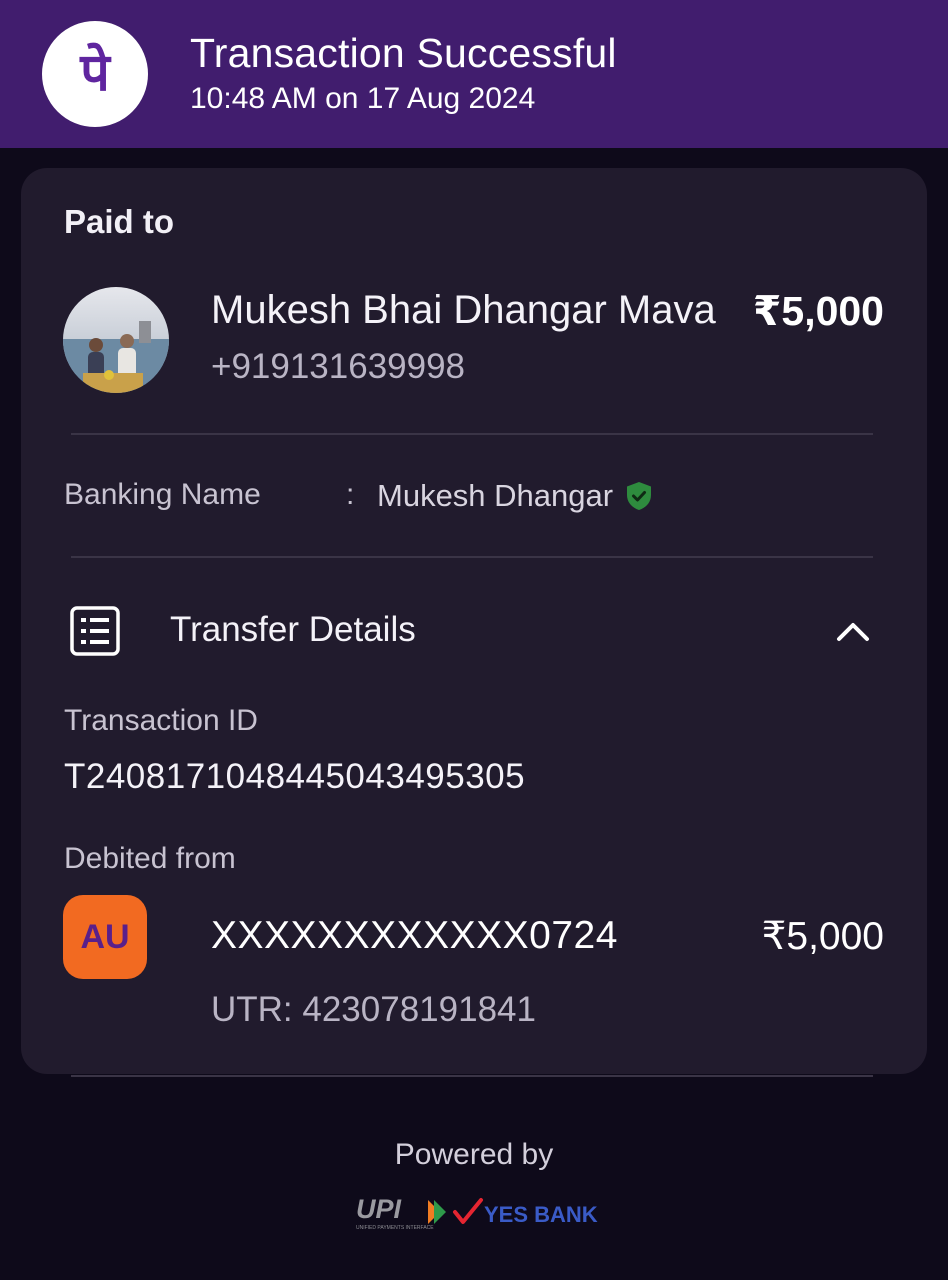 This screenshot has height=1280, width=948. What do you see at coordinates (150, 858) in the screenshot?
I see `debited-from-label: Debited from` at bounding box center [150, 858].